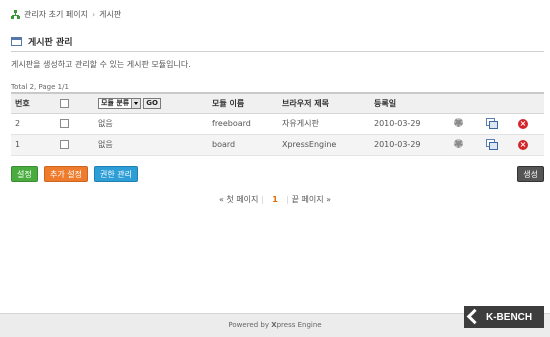 The image size is (550, 337). Describe the element at coordinates (101, 64) in the screenshot. I see `section-description: 게시판을 생성하고 관리할 수 있는 게시판 모듈입니다.` at that location.